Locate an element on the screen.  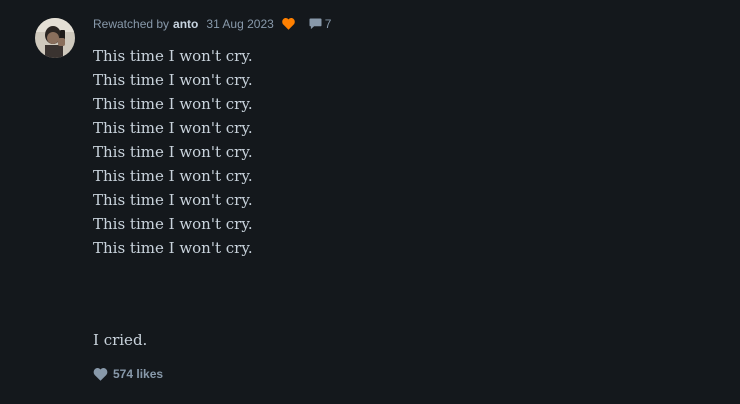
avatar is located at coordinates (55, 38).